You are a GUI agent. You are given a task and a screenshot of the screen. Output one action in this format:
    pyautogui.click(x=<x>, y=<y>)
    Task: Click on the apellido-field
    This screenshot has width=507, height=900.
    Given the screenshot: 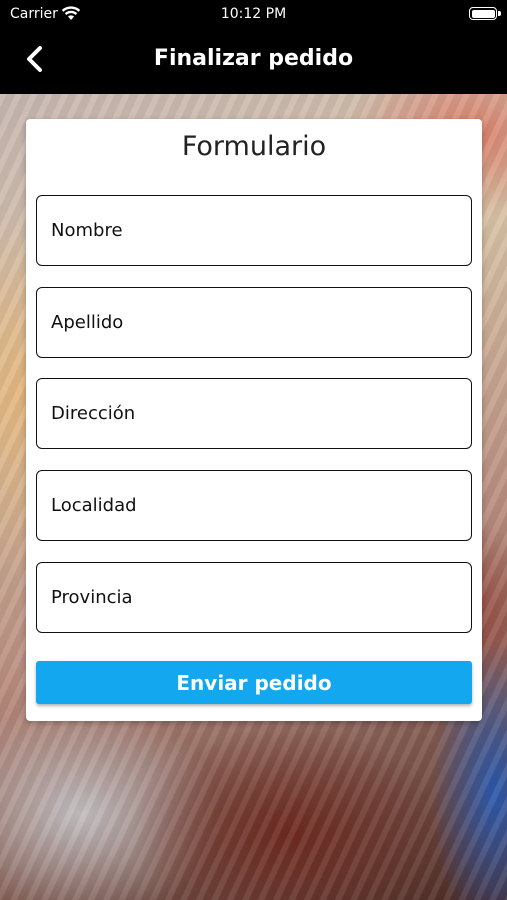 What is the action you would take?
    pyautogui.click(x=254, y=322)
    